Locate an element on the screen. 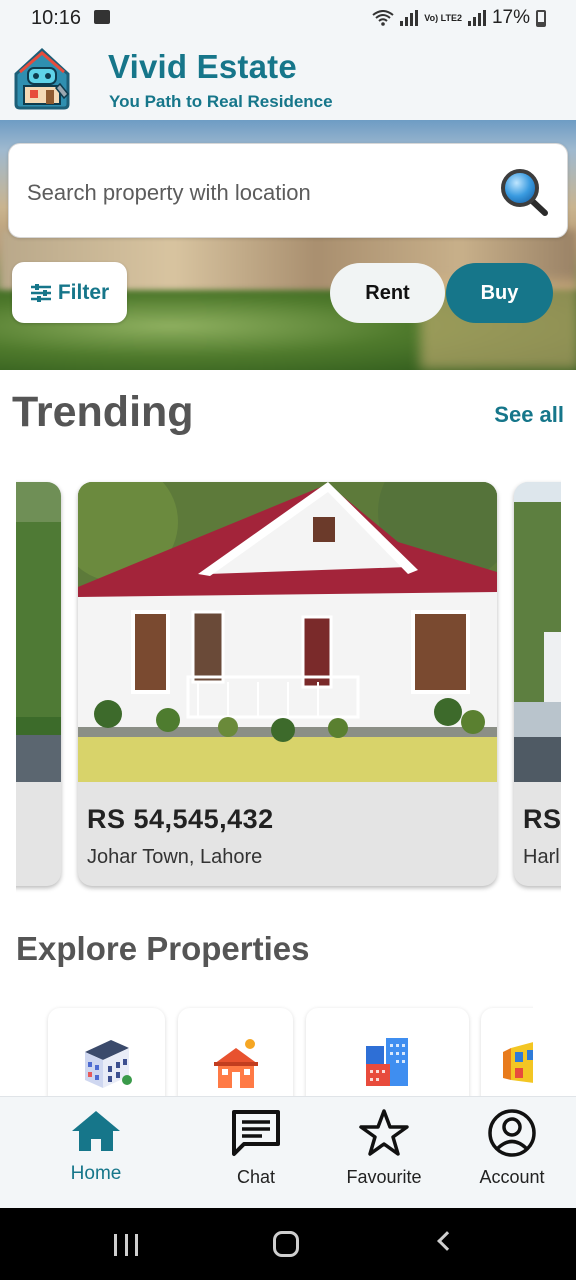 This screenshot has height=1280, width=576. app-title: Vivid Estate is located at coordinates (202, 66).